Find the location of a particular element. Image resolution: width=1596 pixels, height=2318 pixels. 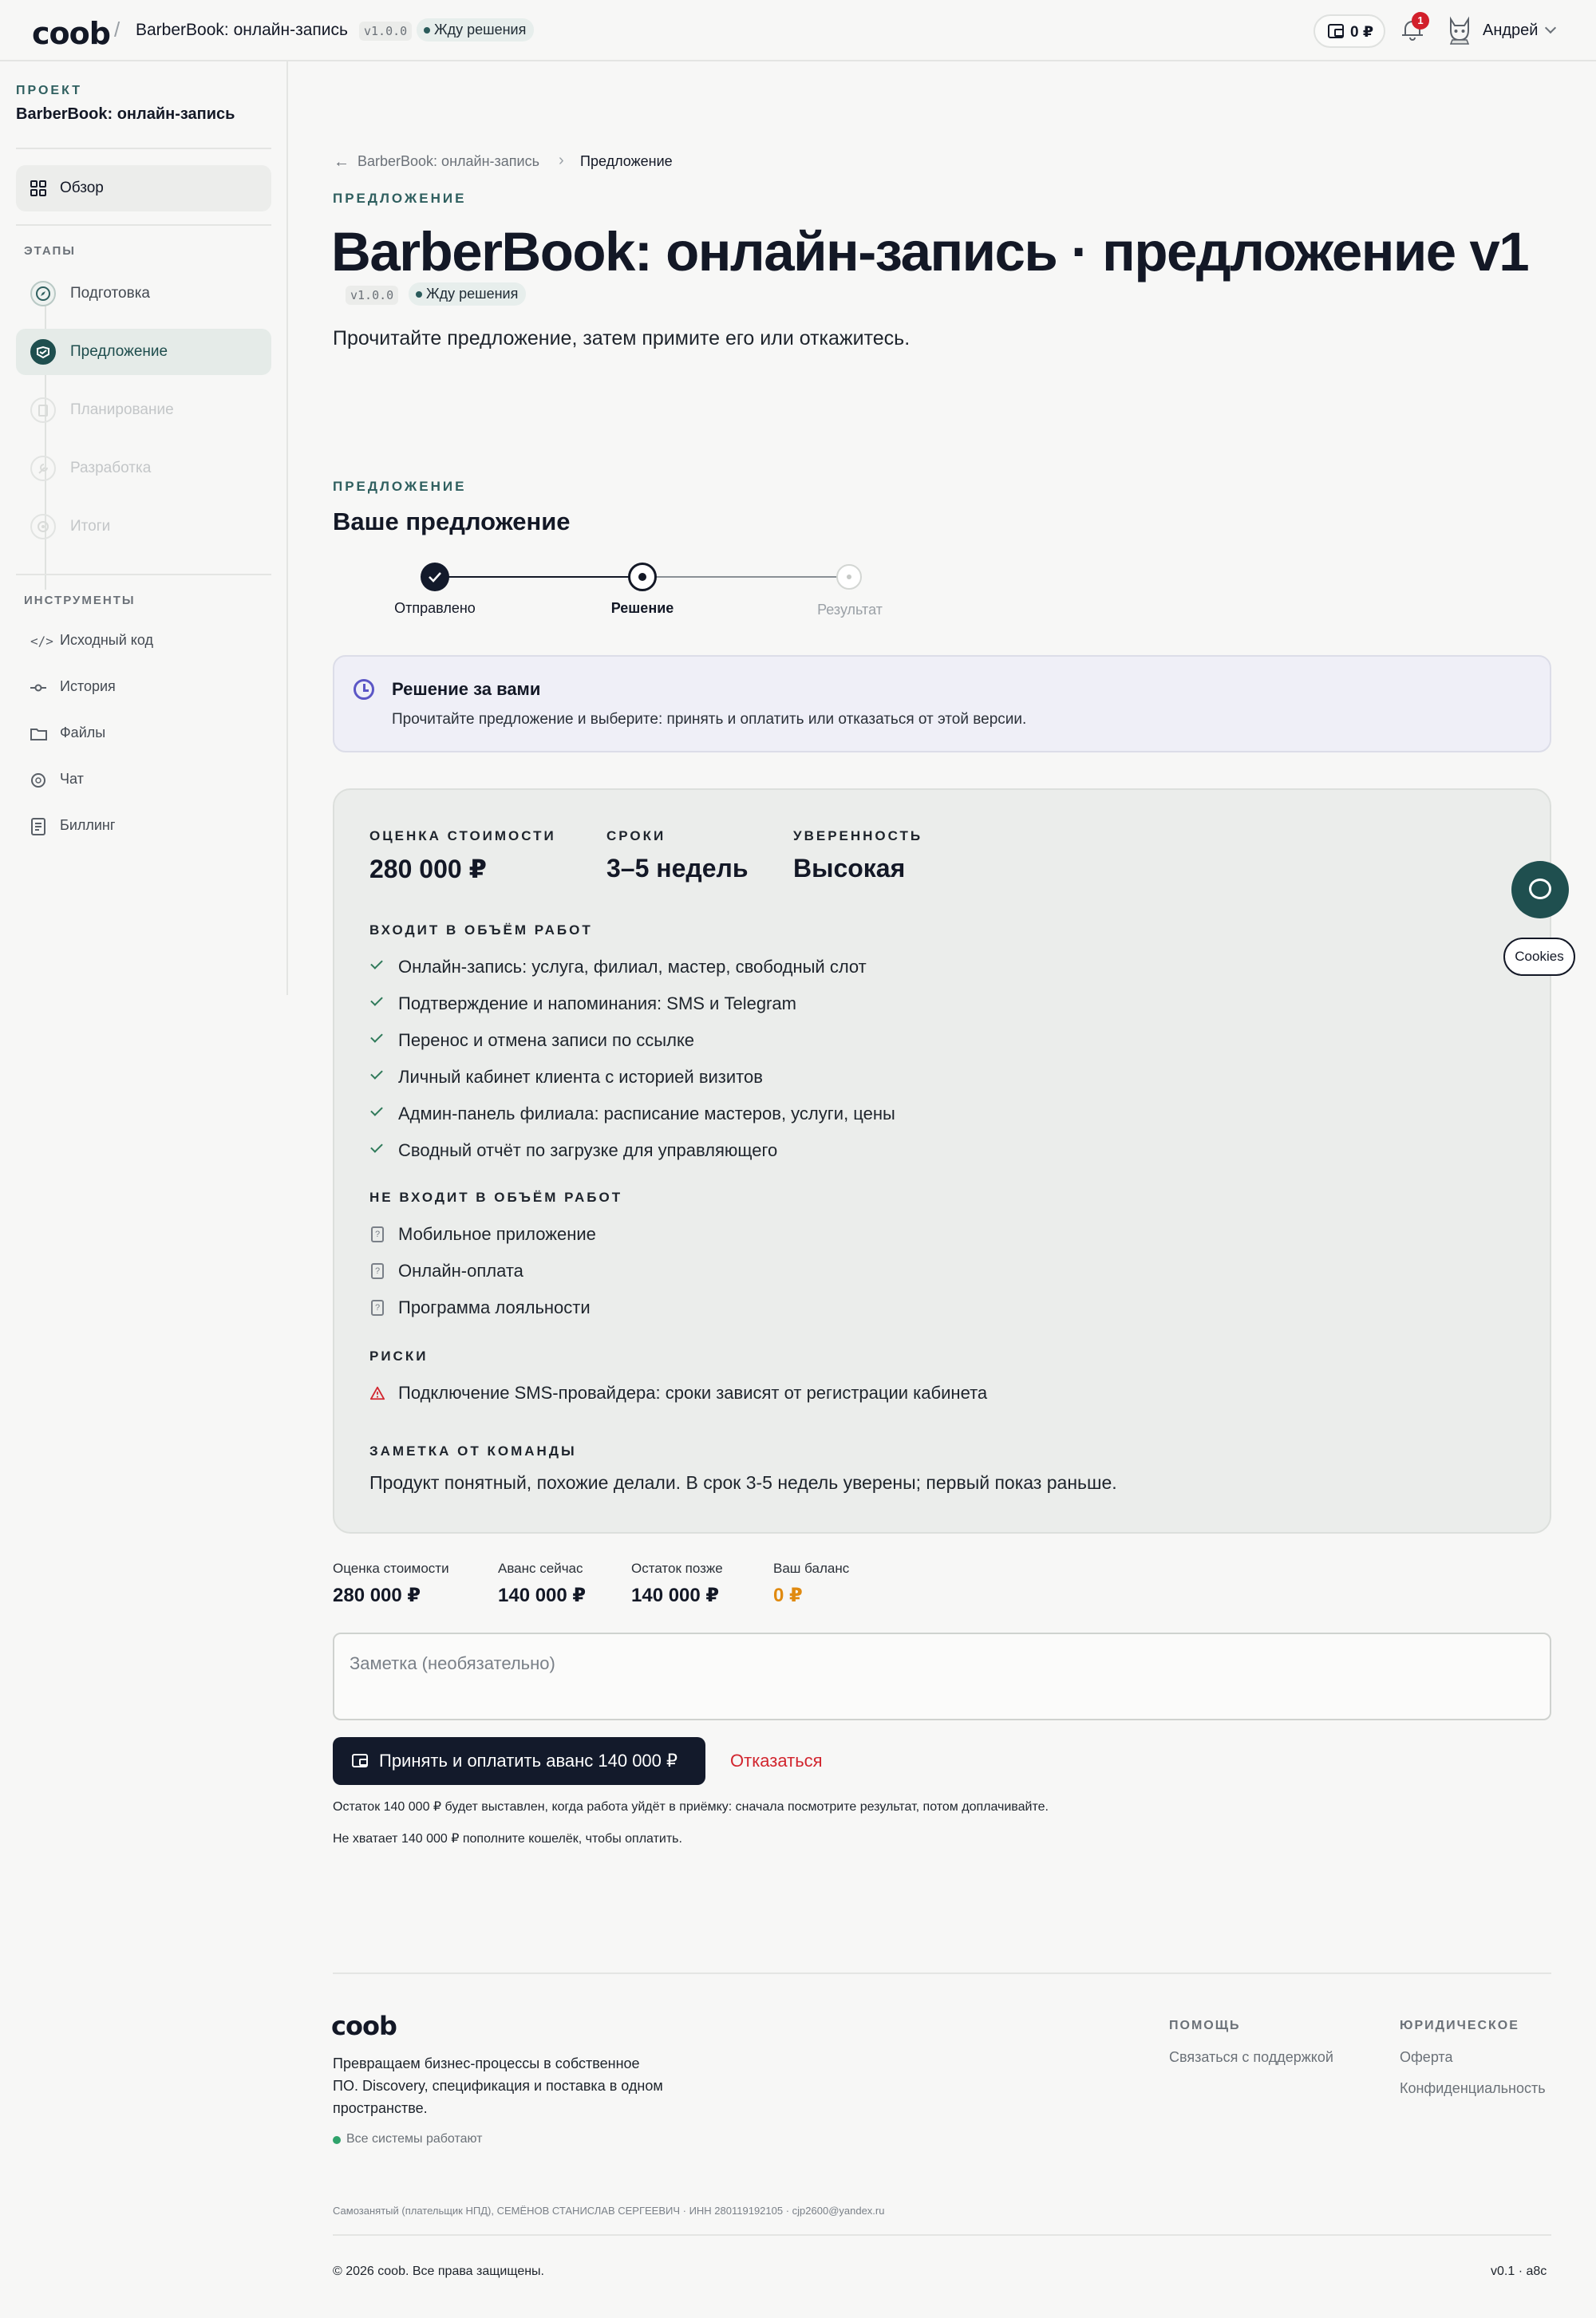

sidebar-item-proposal: Предложение is located at coordinates (143, 352).